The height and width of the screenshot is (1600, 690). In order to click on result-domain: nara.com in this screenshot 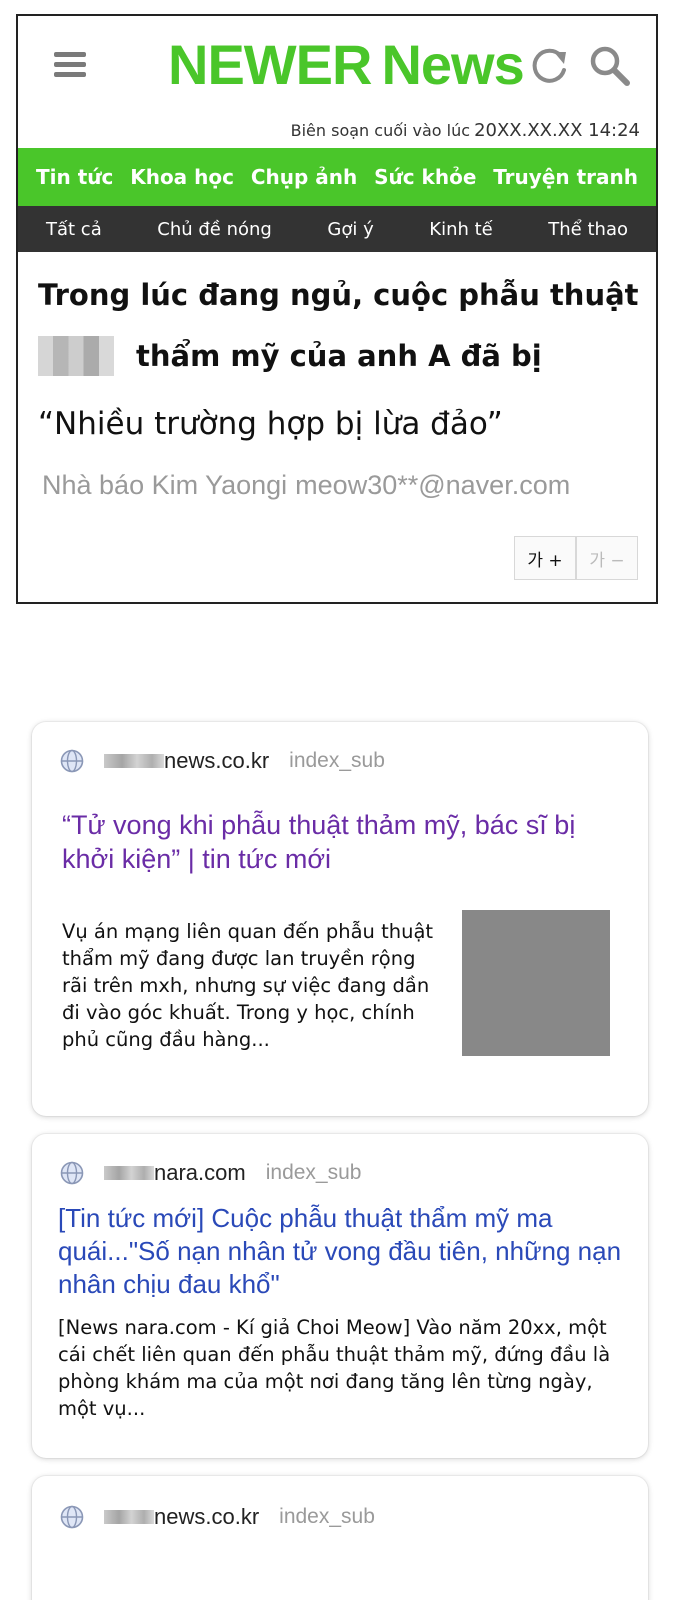, I will do `click(200, 1173)`.